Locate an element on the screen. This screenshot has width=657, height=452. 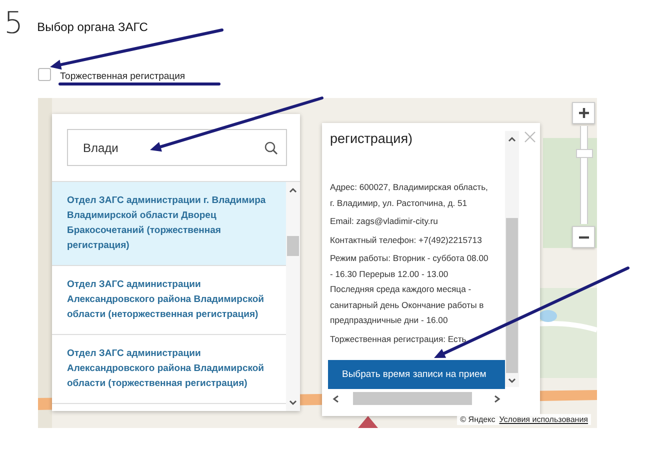
info-text: Контактный телефон: +7(492)2215713 is located at coordinates (406, 240).